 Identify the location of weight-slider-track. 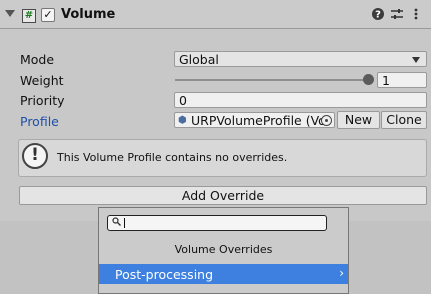
(273, 80).